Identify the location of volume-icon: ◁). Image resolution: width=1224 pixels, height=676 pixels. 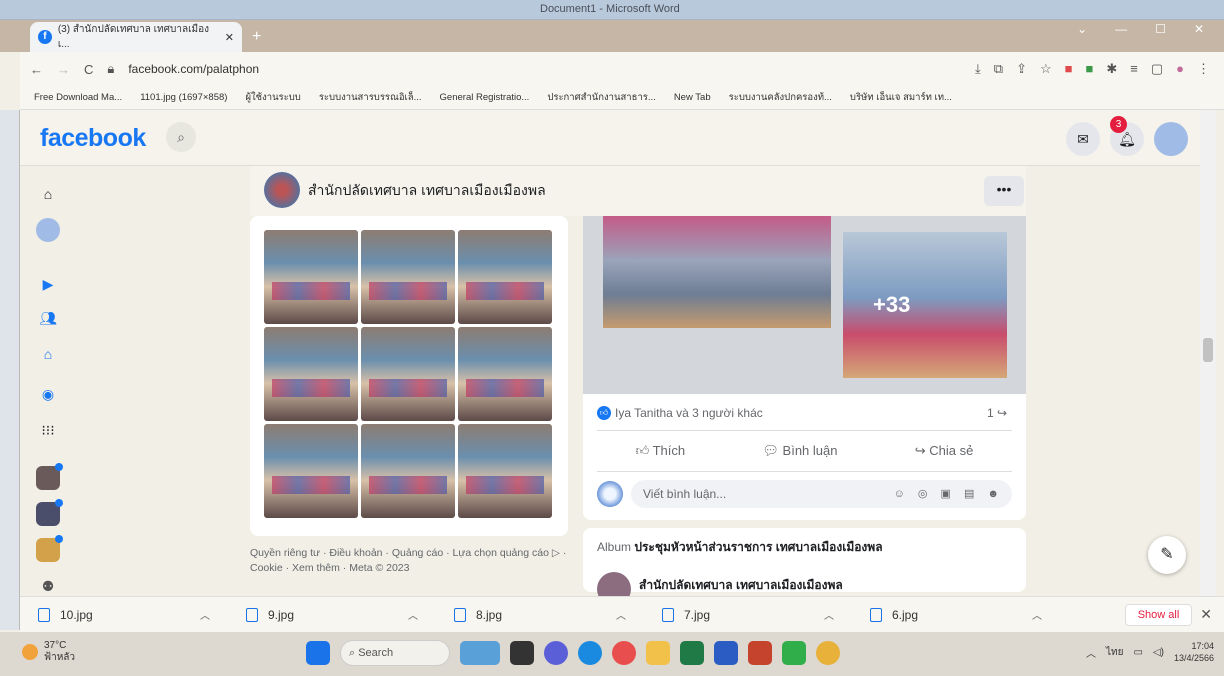
(1158, 652).